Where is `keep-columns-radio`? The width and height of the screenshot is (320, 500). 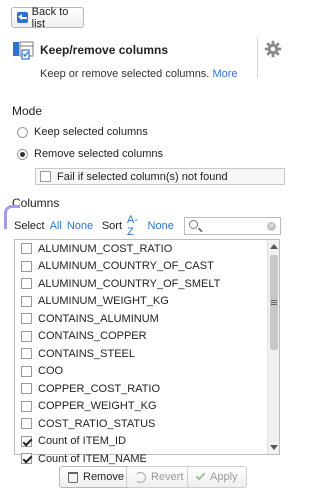 keep-columns-radio is located at coordinates (22, 132).